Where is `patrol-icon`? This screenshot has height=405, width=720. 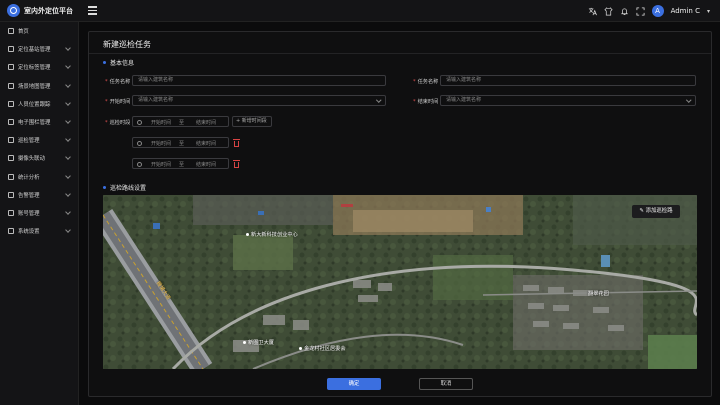 patrol-icon is located at coordinates (11, 140).